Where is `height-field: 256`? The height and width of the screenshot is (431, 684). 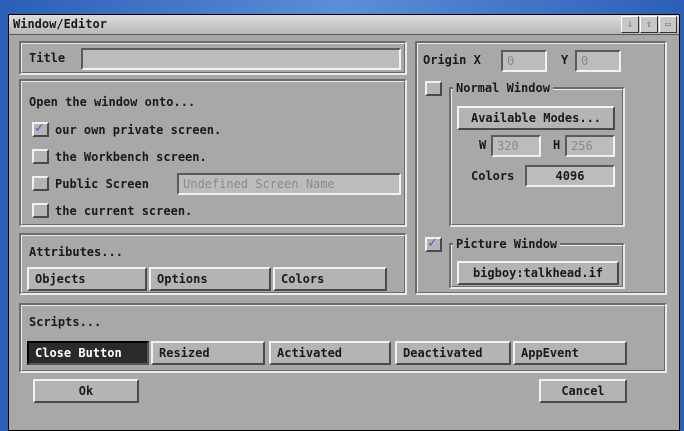 height-field: 256 is located at coordinates (590, 146).